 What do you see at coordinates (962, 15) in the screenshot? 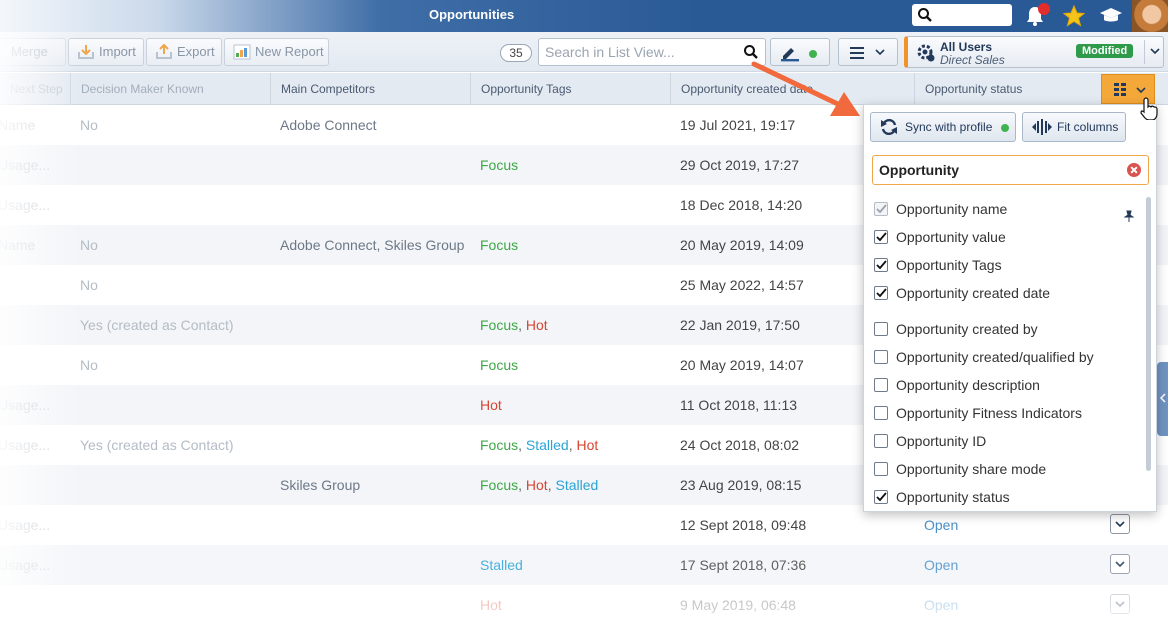
I see `global-search` at bounding box center [962, 15].